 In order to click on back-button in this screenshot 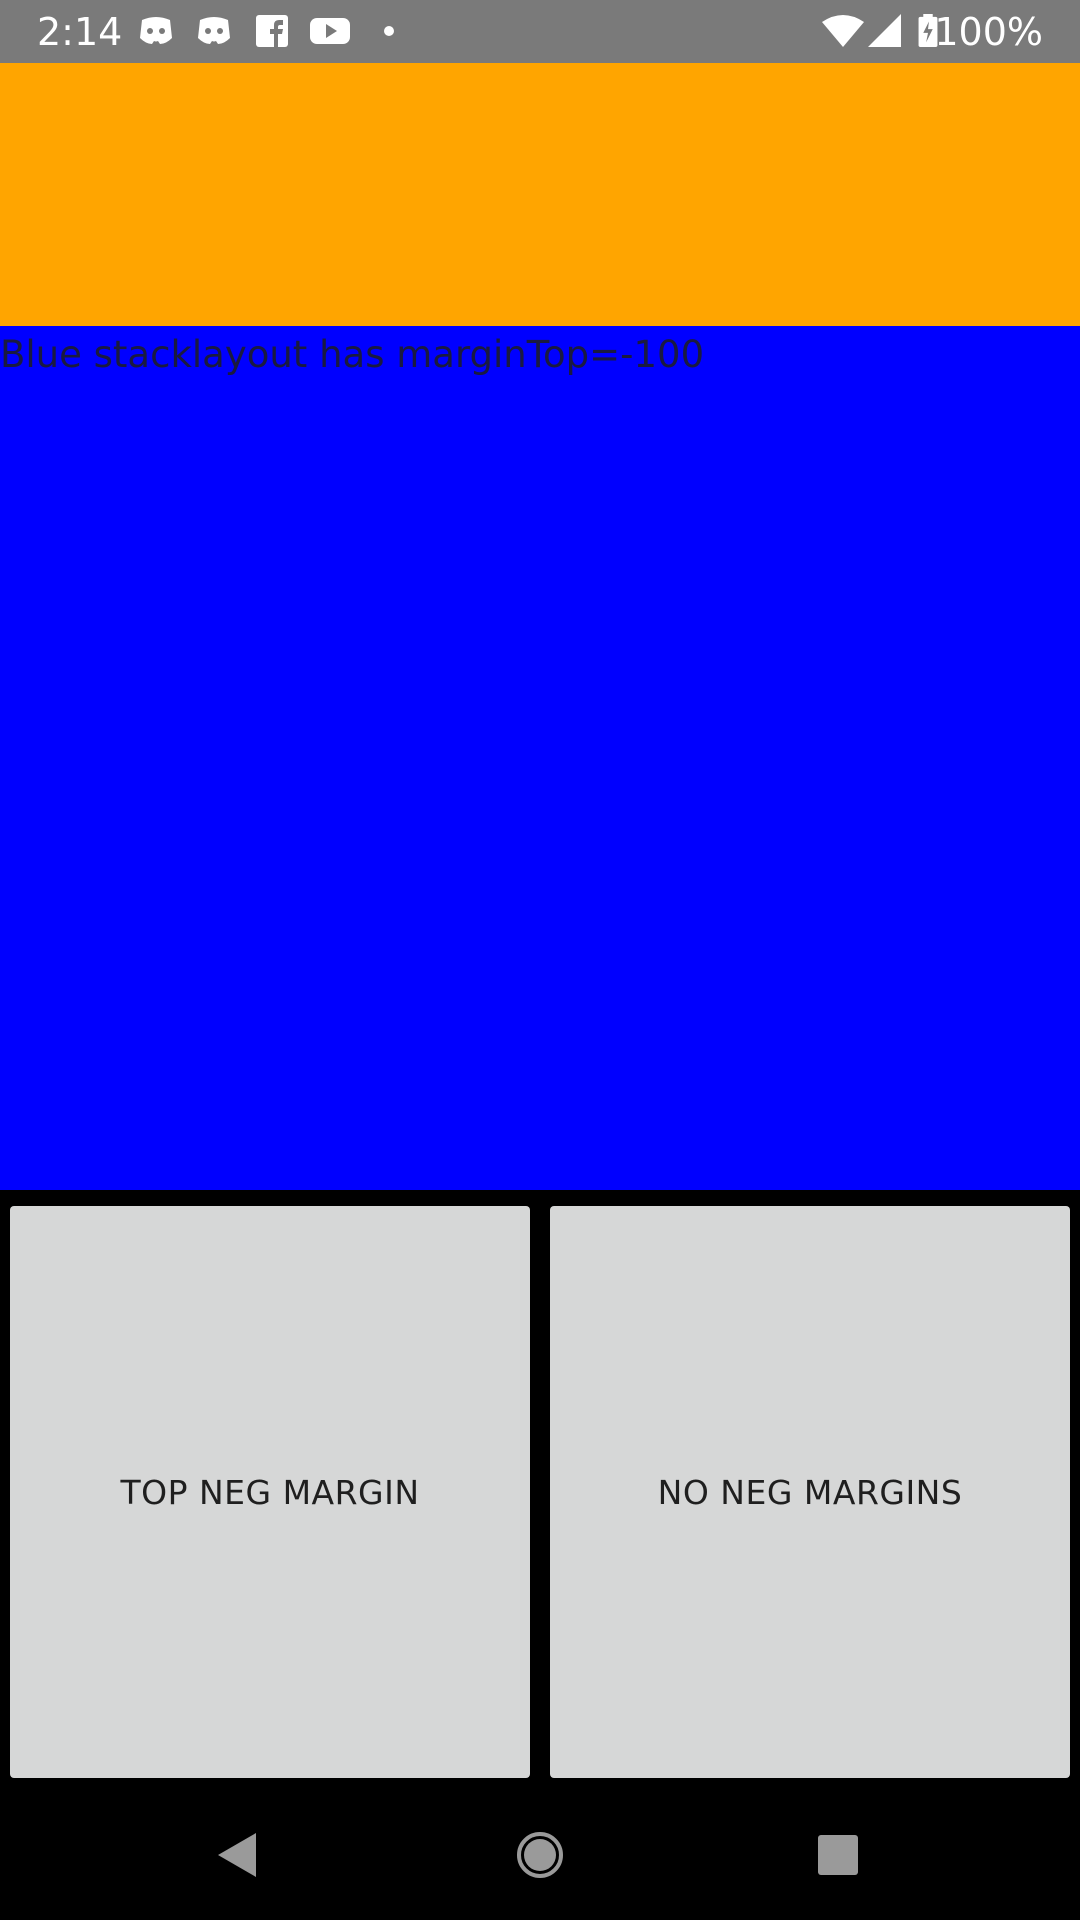, I will do `click(238, 1855)`.